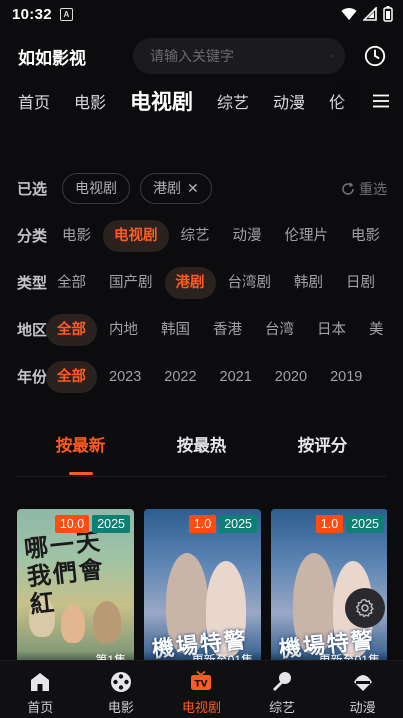  Describe the element at coordinates (331, 330) in the screenshot. I see `filter-option: 日本` at that location.